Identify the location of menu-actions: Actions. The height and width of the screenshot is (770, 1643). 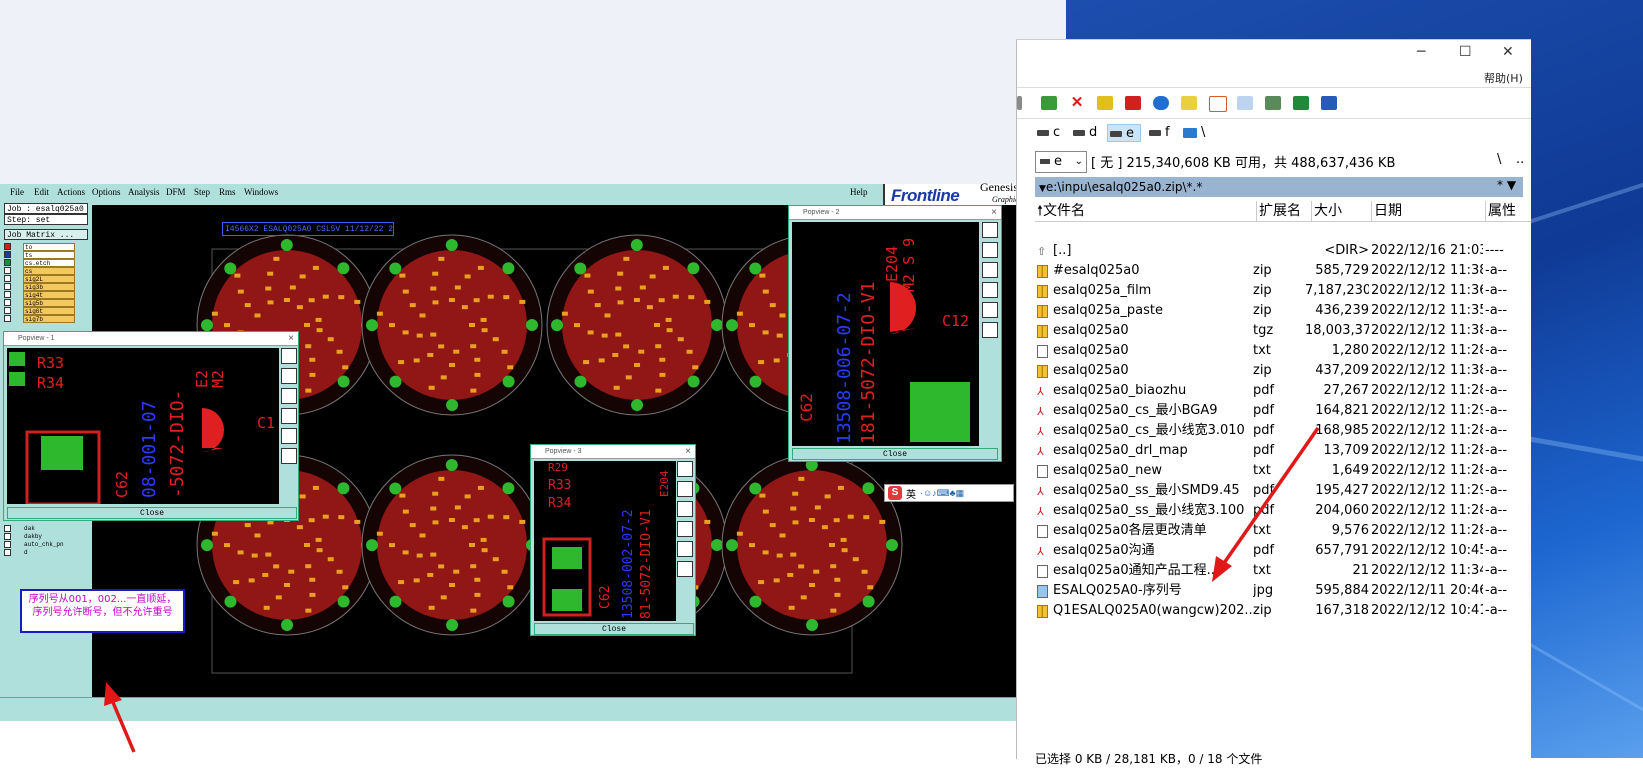
(71, 192).